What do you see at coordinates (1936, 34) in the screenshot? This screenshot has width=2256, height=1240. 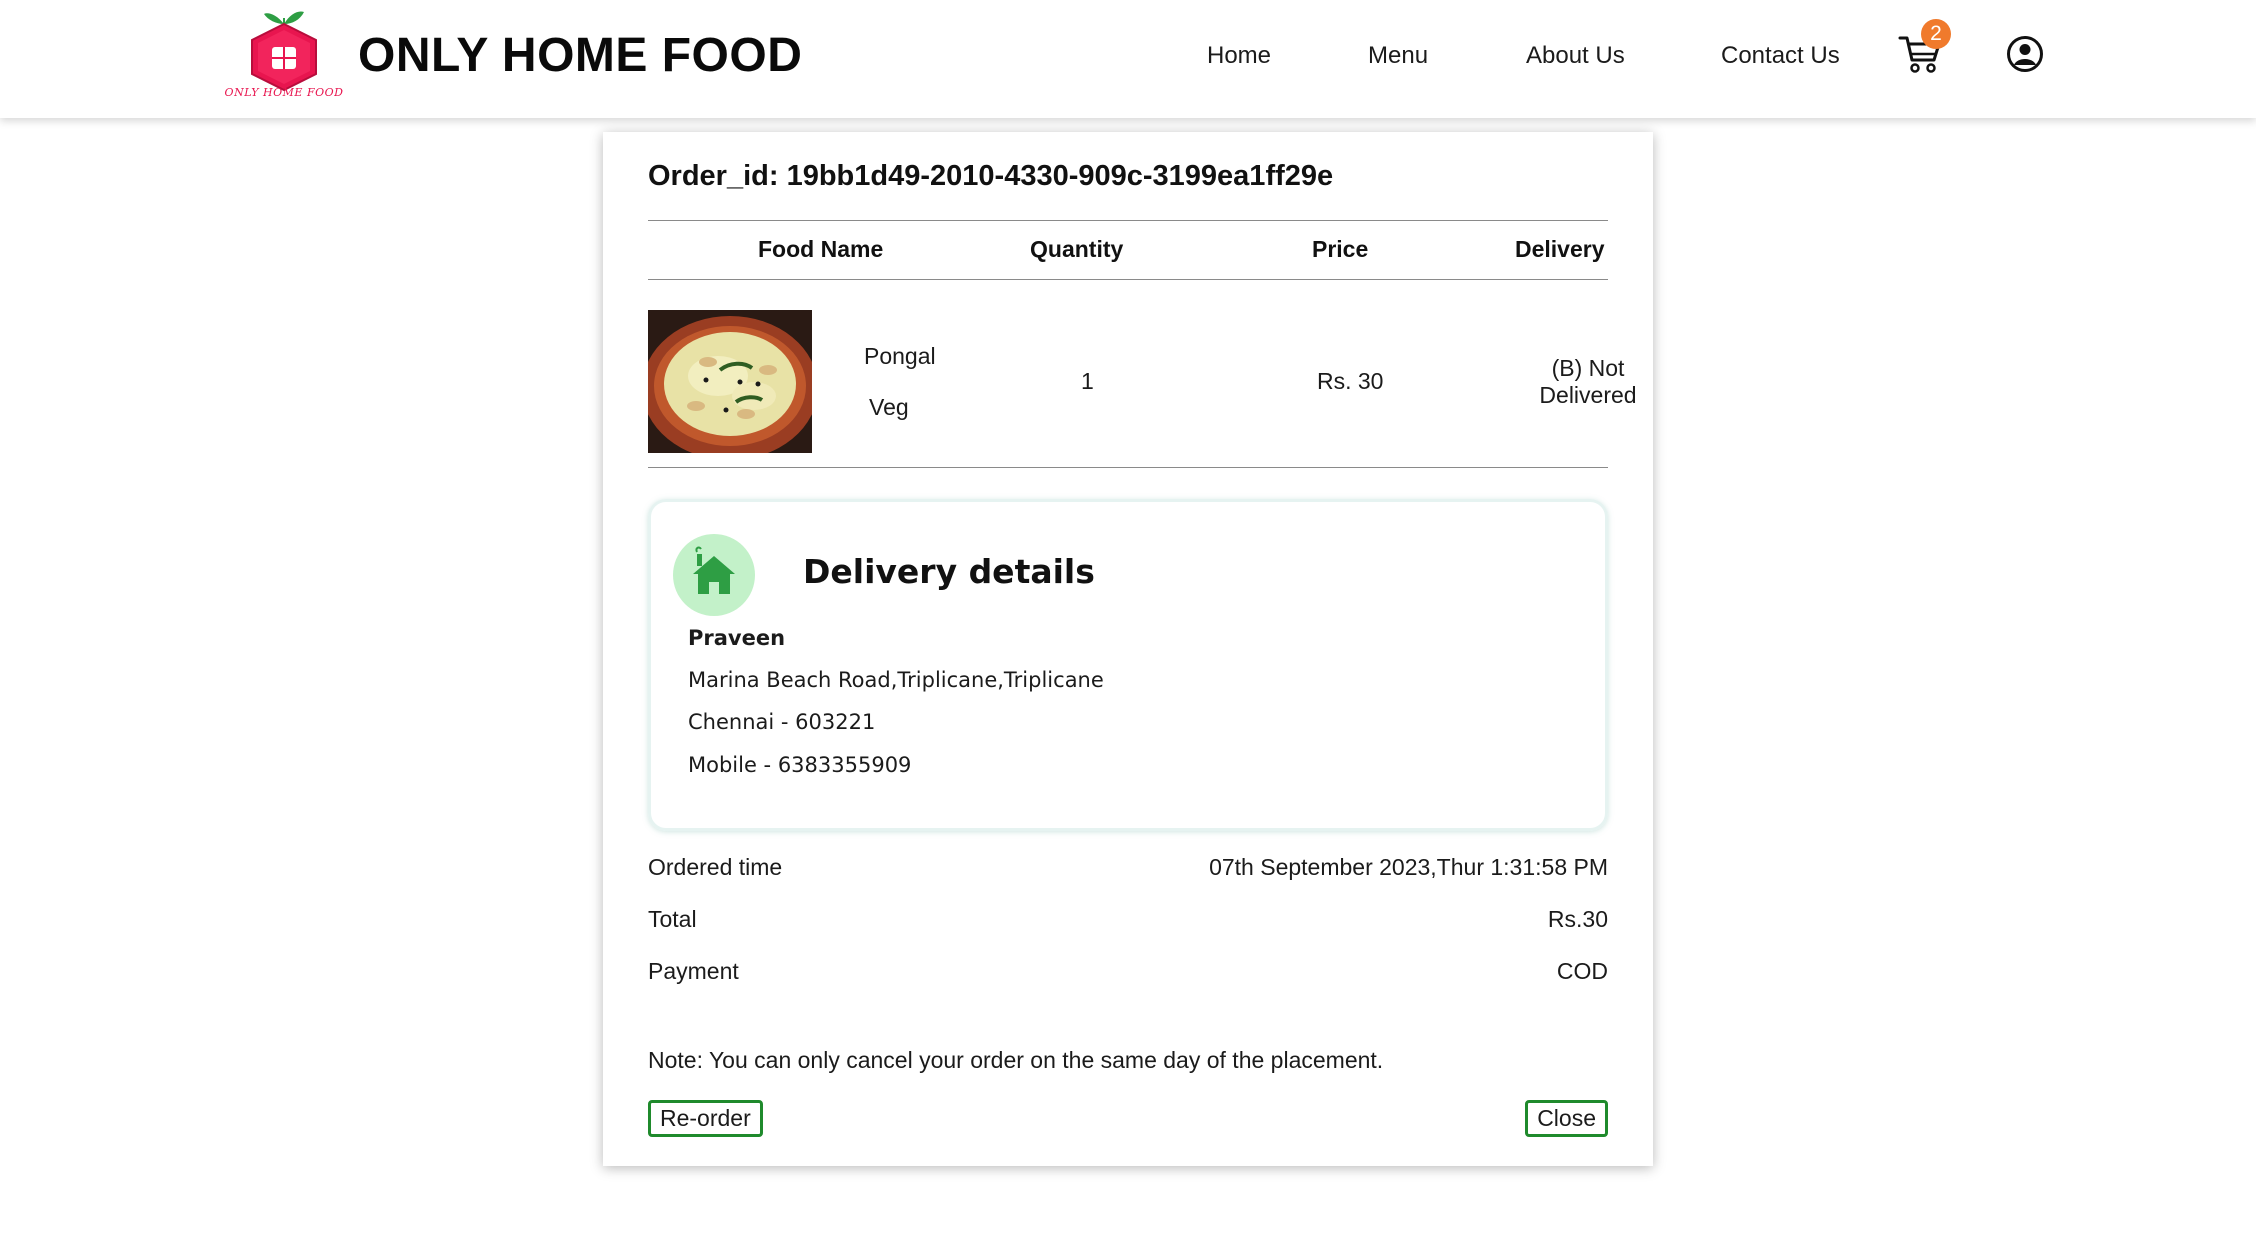 I see `cart-count-badge: 2` at bounding box center [1936, 34].